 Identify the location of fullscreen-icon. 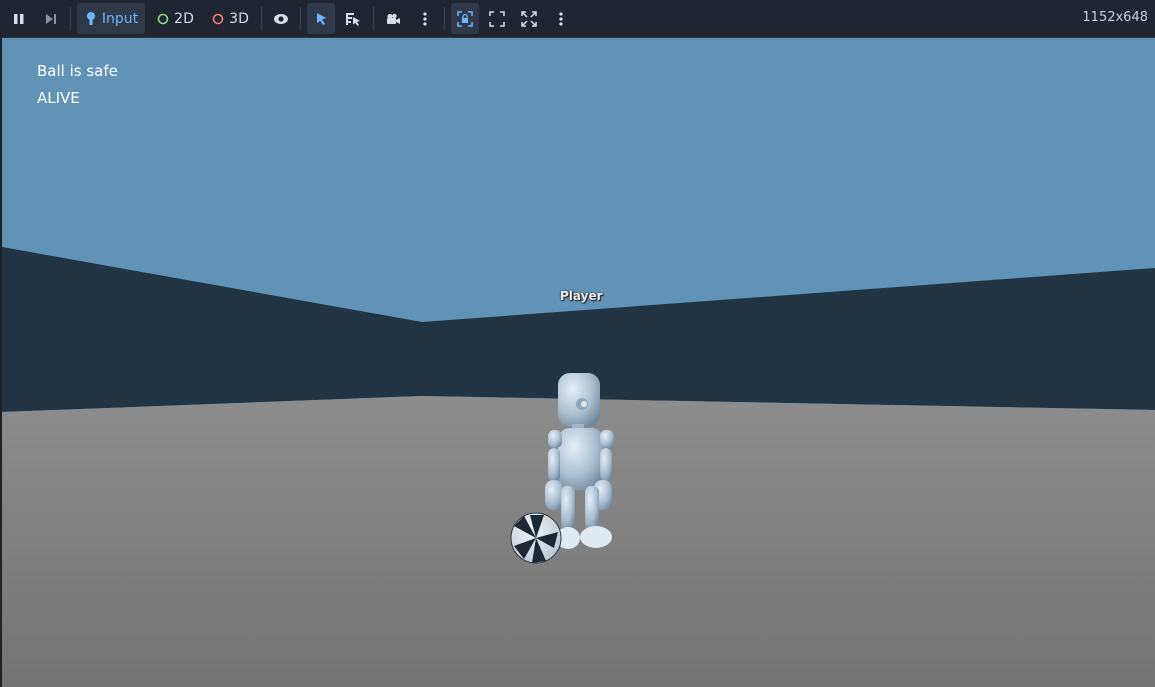
(529, 18).